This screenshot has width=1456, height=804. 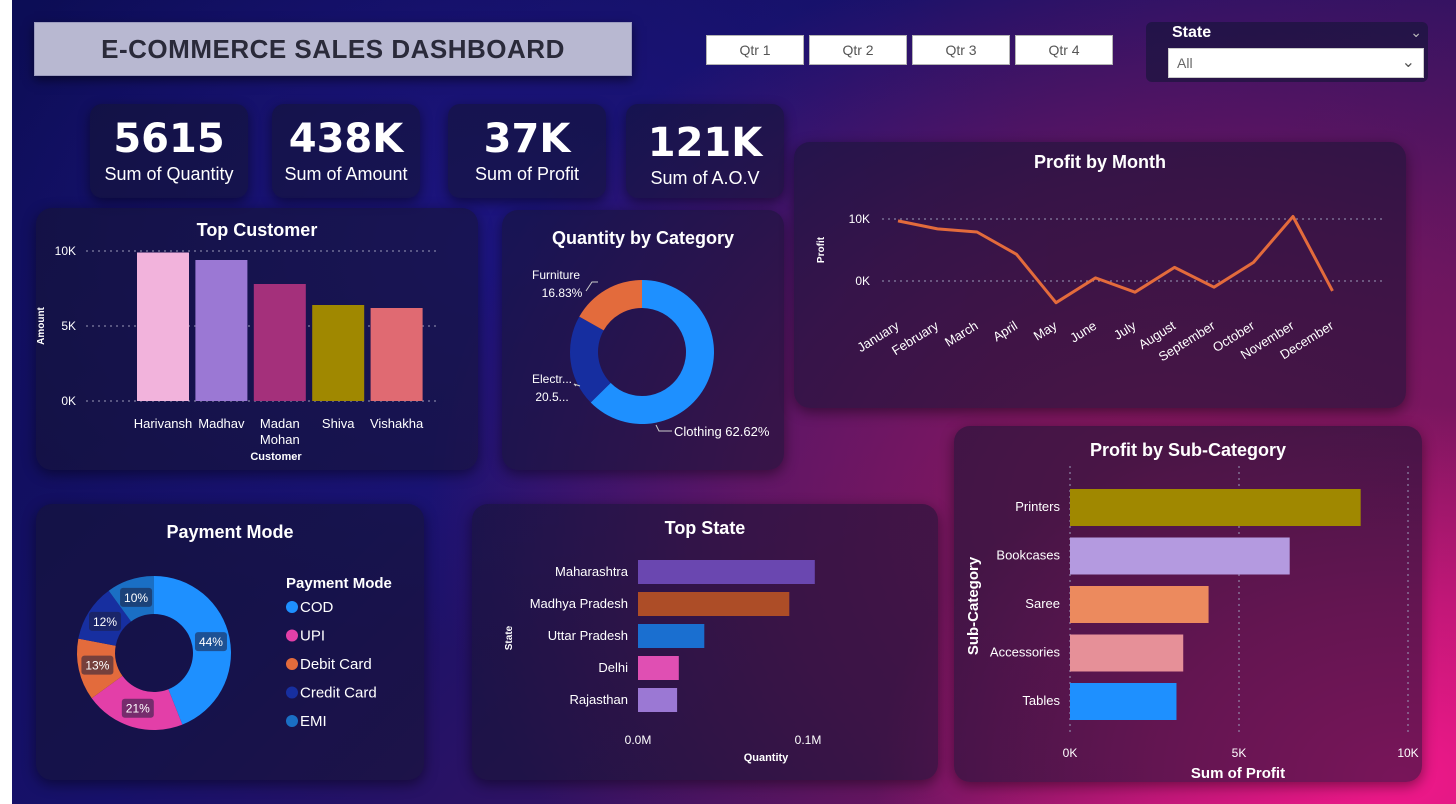 What do you see at coordinates (346, 139) in the screenshot?
I see `kpi-value: 438K` at bounding box center [346, 139].